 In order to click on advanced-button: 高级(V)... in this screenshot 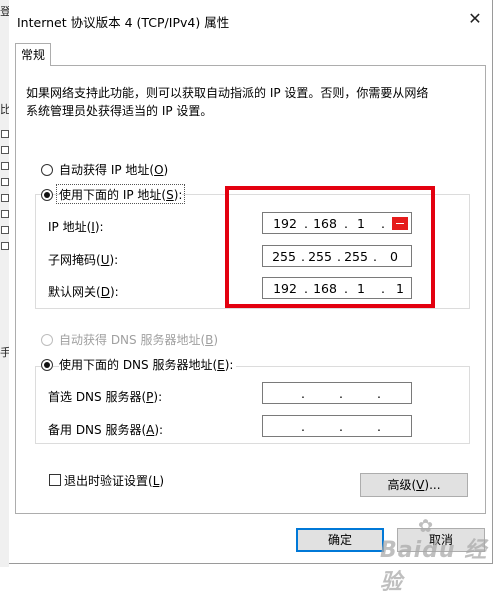, I will do `click(414, 485)`.